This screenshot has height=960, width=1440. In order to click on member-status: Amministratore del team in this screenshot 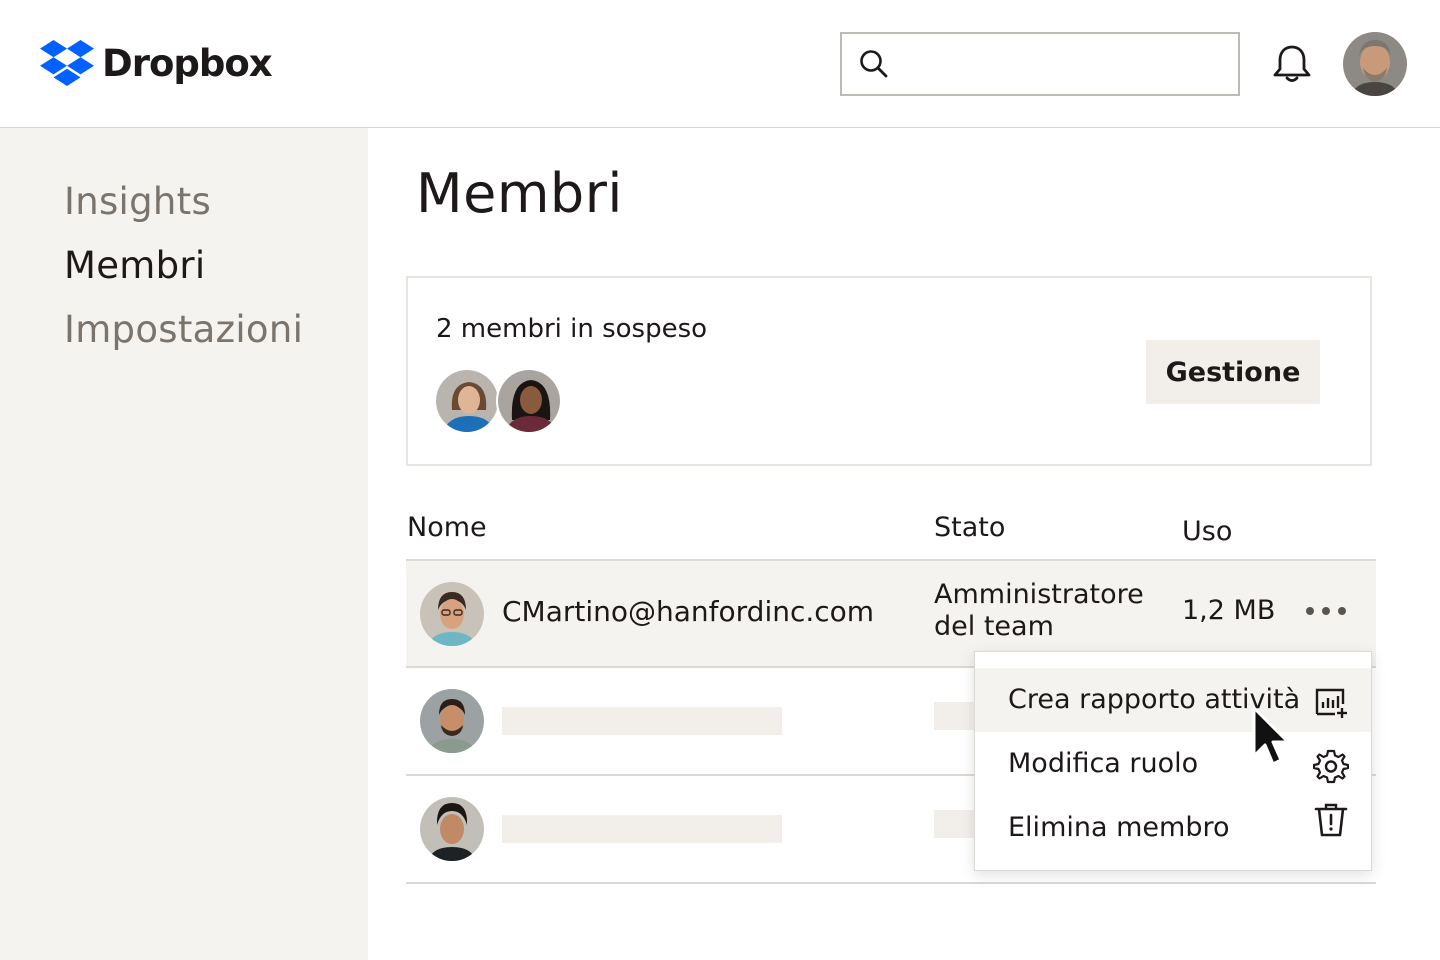, I will do `click(1039, 610)`.